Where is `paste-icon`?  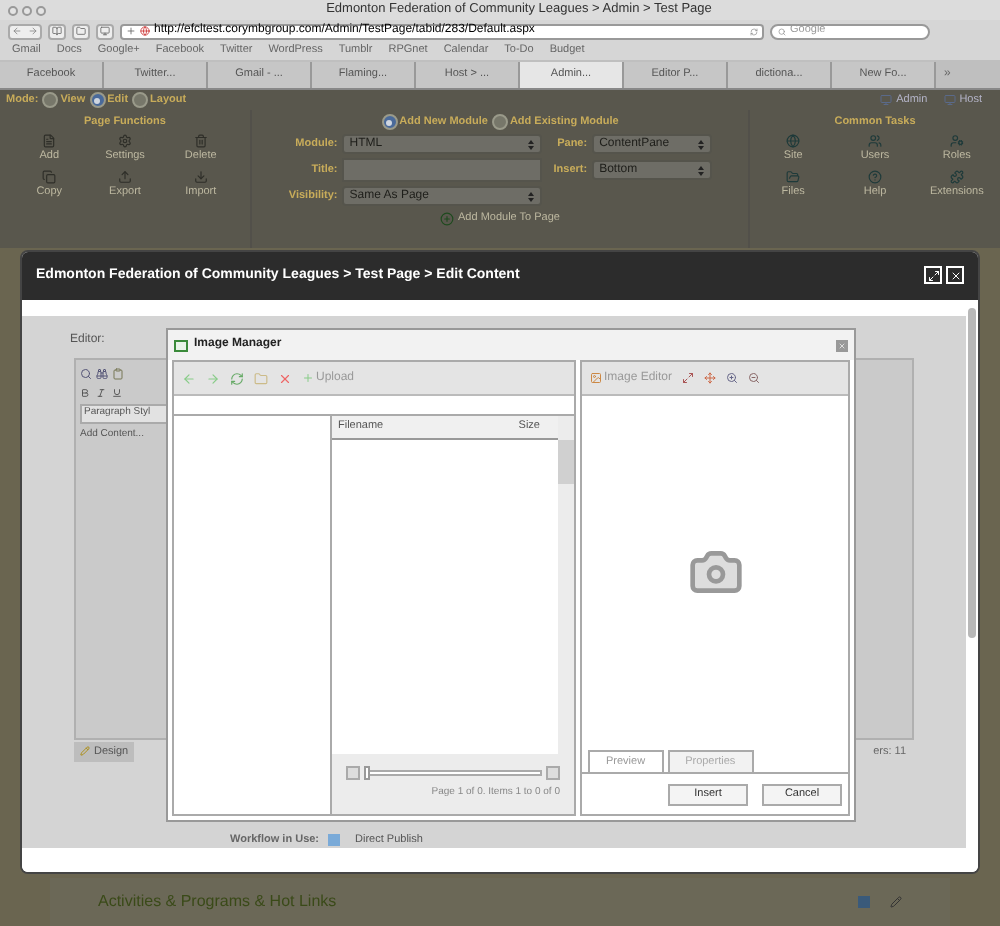 paste-icon is located at coordinates (118, 373).